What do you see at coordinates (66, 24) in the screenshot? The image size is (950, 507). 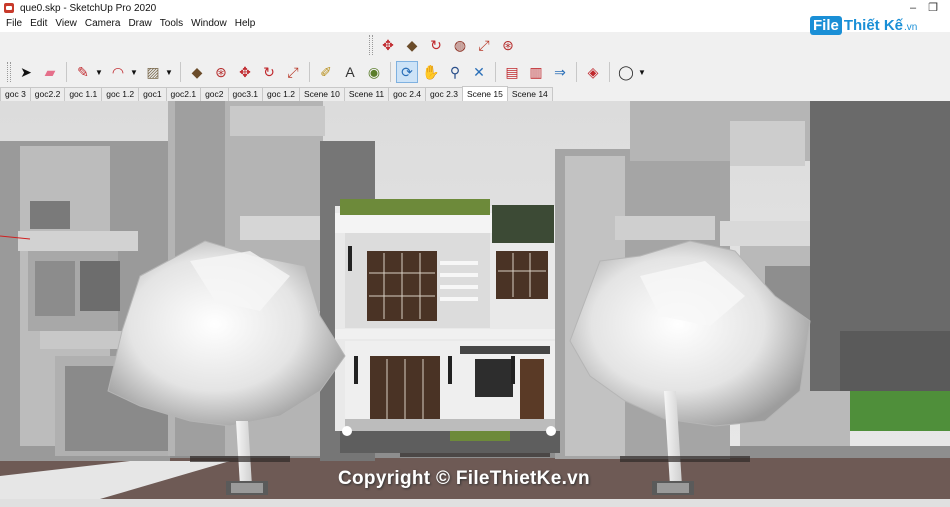 I see `menu-view: View` at bounding box center [66, 24].